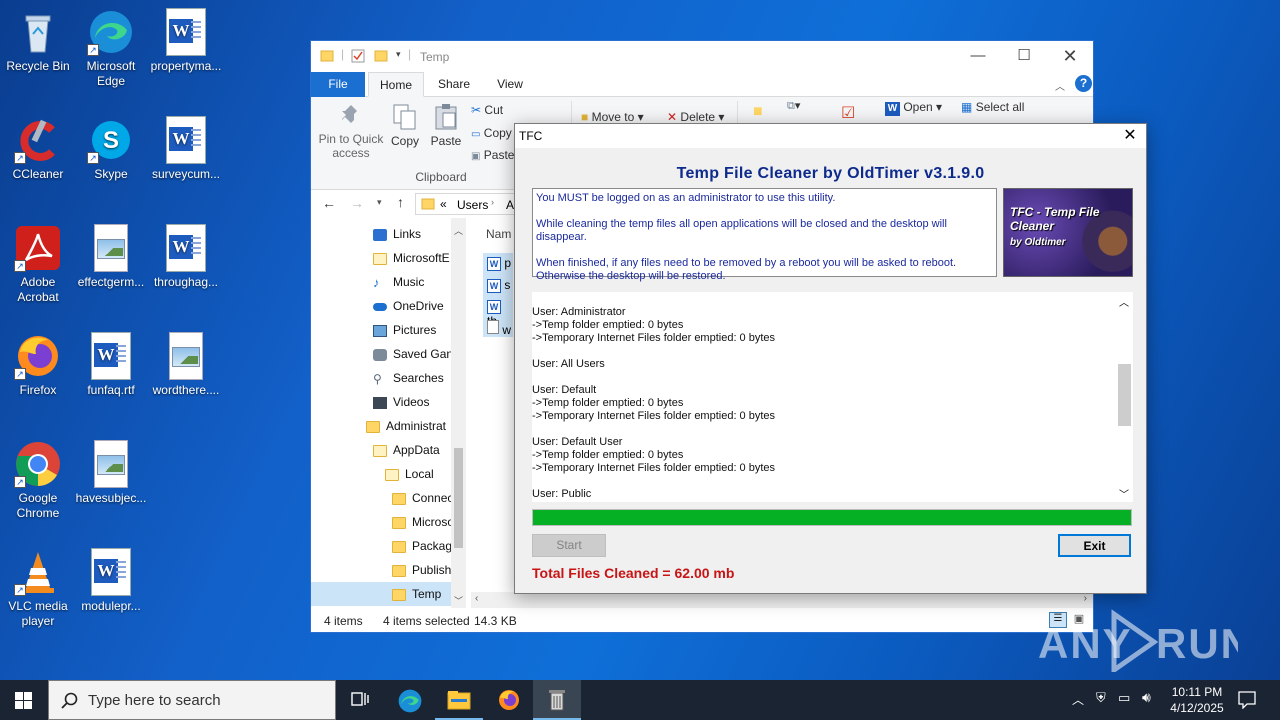 The width and height of the screenshot is (1280, 720). I want to click on new-folder-icon, so click(381, 56).